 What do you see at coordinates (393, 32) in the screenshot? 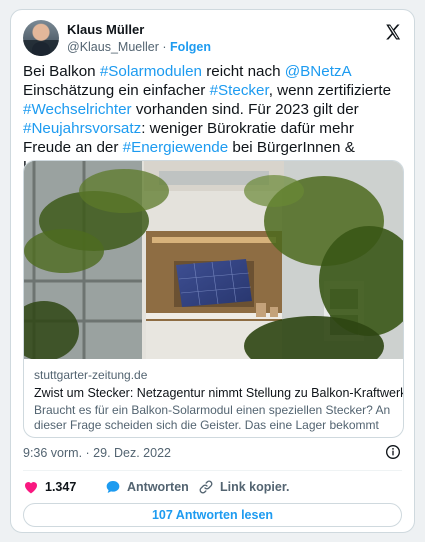
I see `x-logo-icon` at bounding box center [393, 32].